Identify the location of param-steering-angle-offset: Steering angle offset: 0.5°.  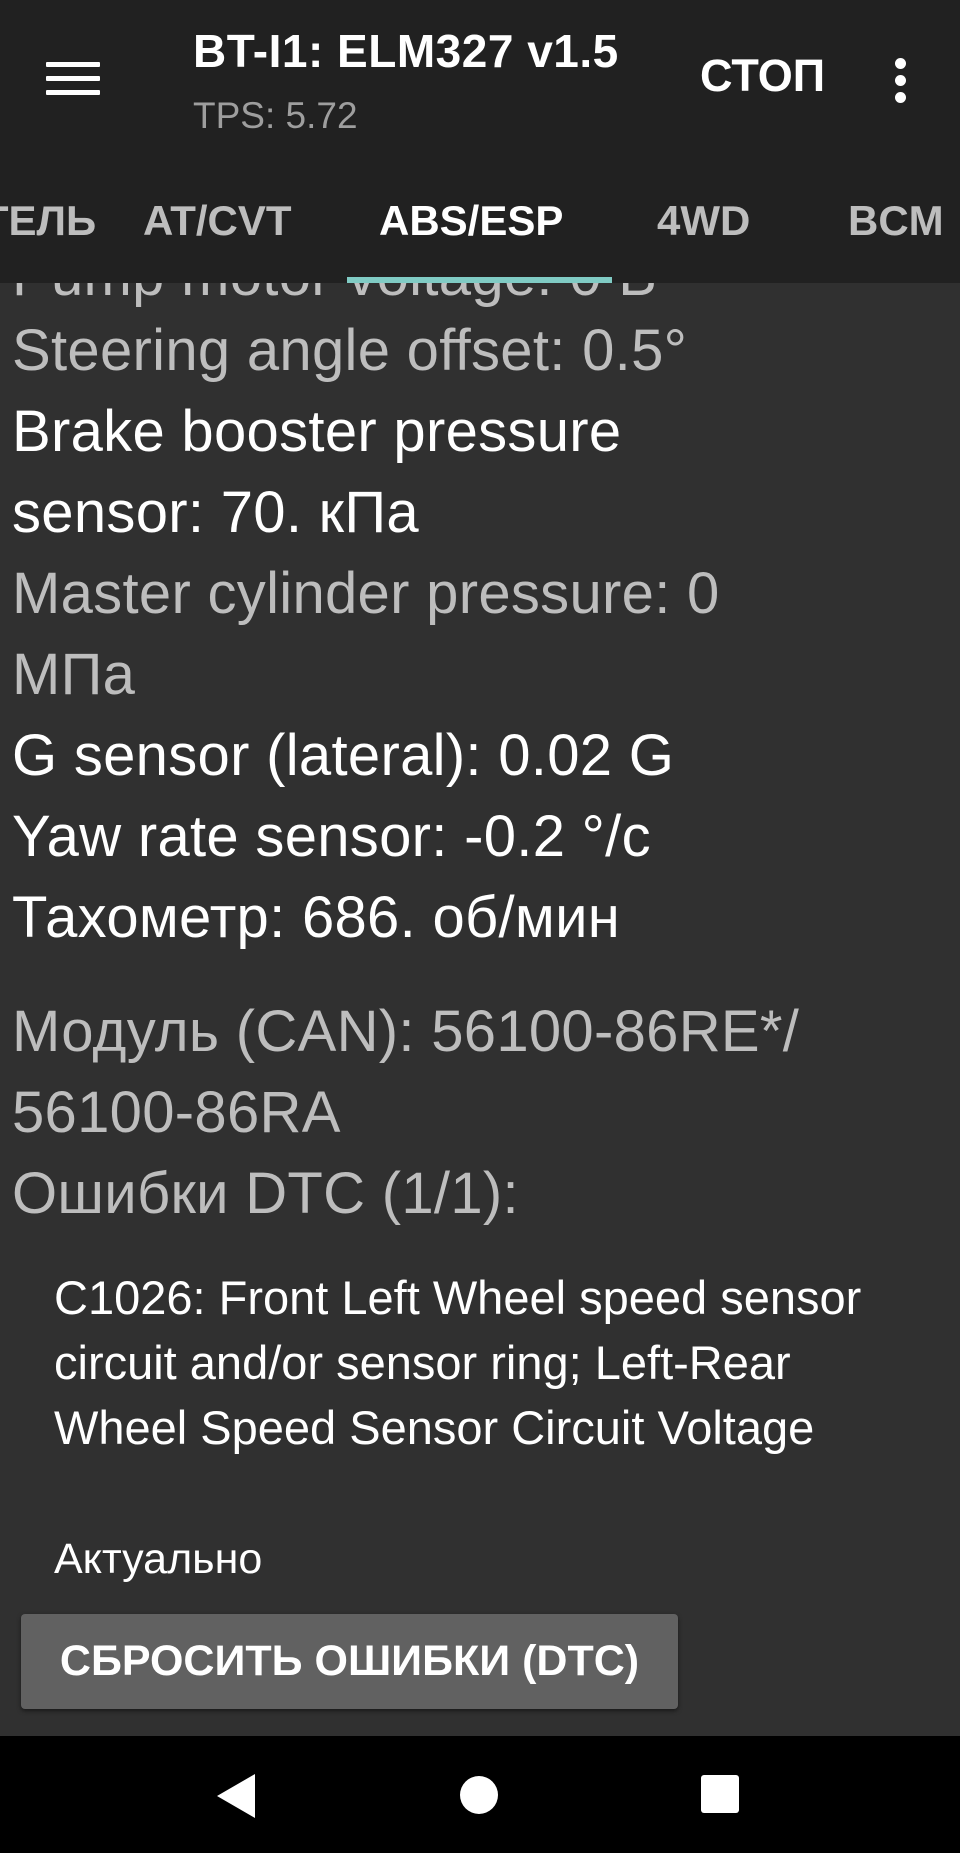
(350, 350).